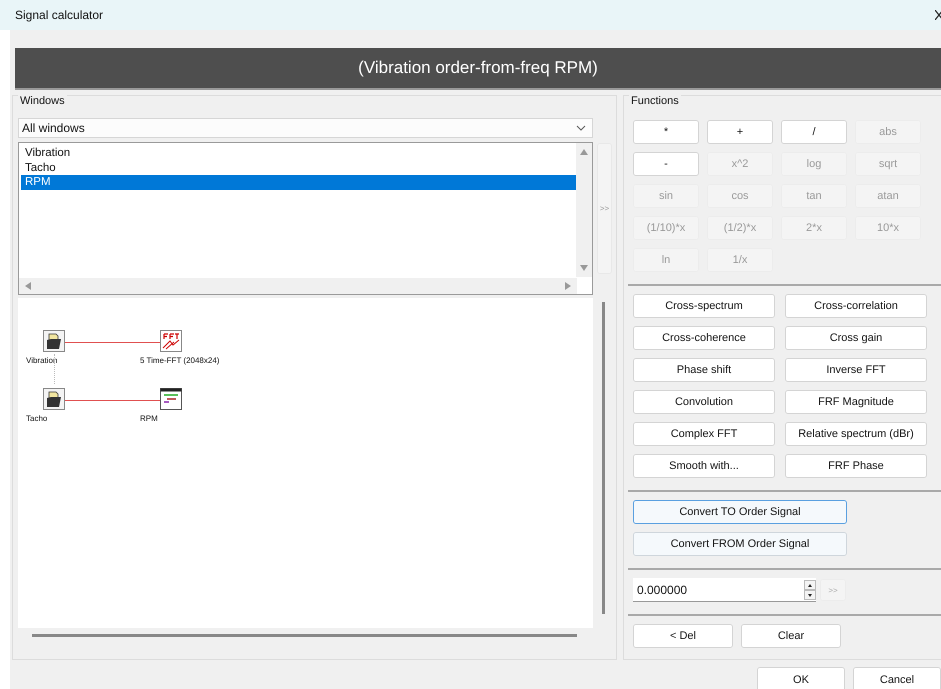 This screenshot has width=941, height=689. Describe the element at coordinates (740, 544) in the screenshot. I see `convert-button: Convert FROM Order Signal` at that location.